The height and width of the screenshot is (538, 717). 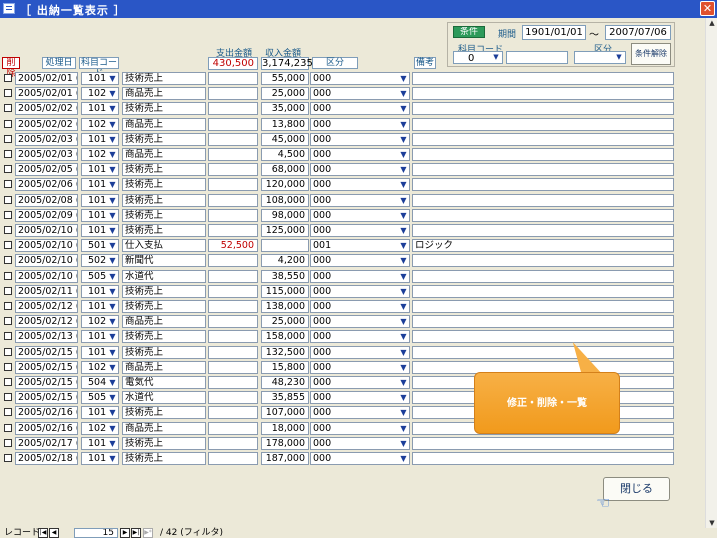 What do you see at coordinates (285, 215) in the screenshot?
I see `income-cell: 98,000` at bounding box center [285, 215].